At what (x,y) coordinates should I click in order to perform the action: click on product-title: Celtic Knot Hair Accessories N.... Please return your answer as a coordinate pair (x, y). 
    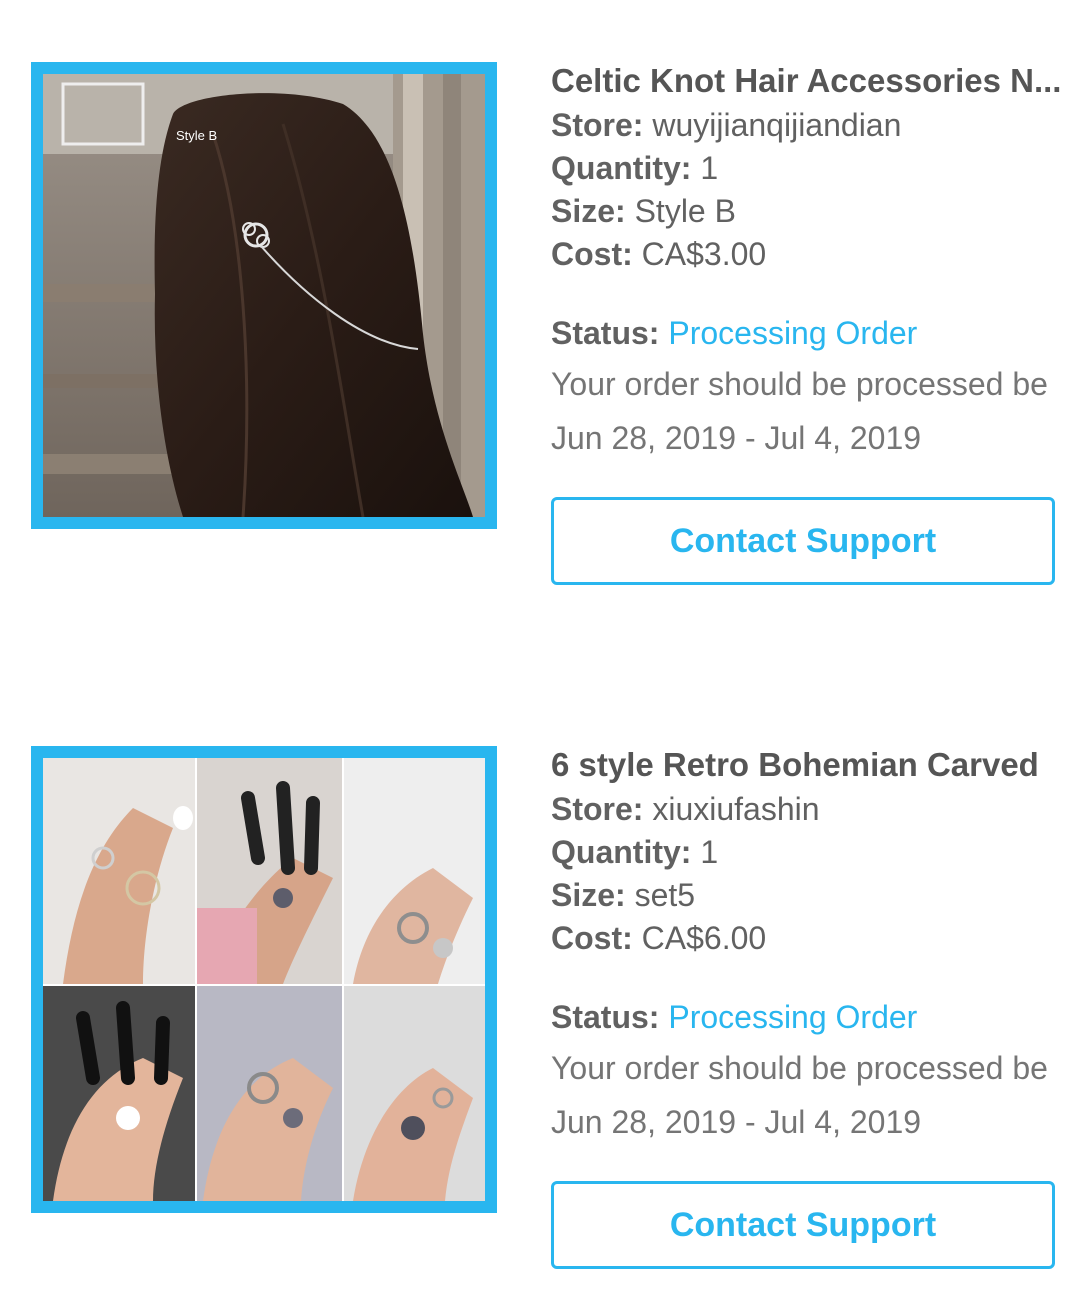
    Looking at the image, I should click on (815, 81).